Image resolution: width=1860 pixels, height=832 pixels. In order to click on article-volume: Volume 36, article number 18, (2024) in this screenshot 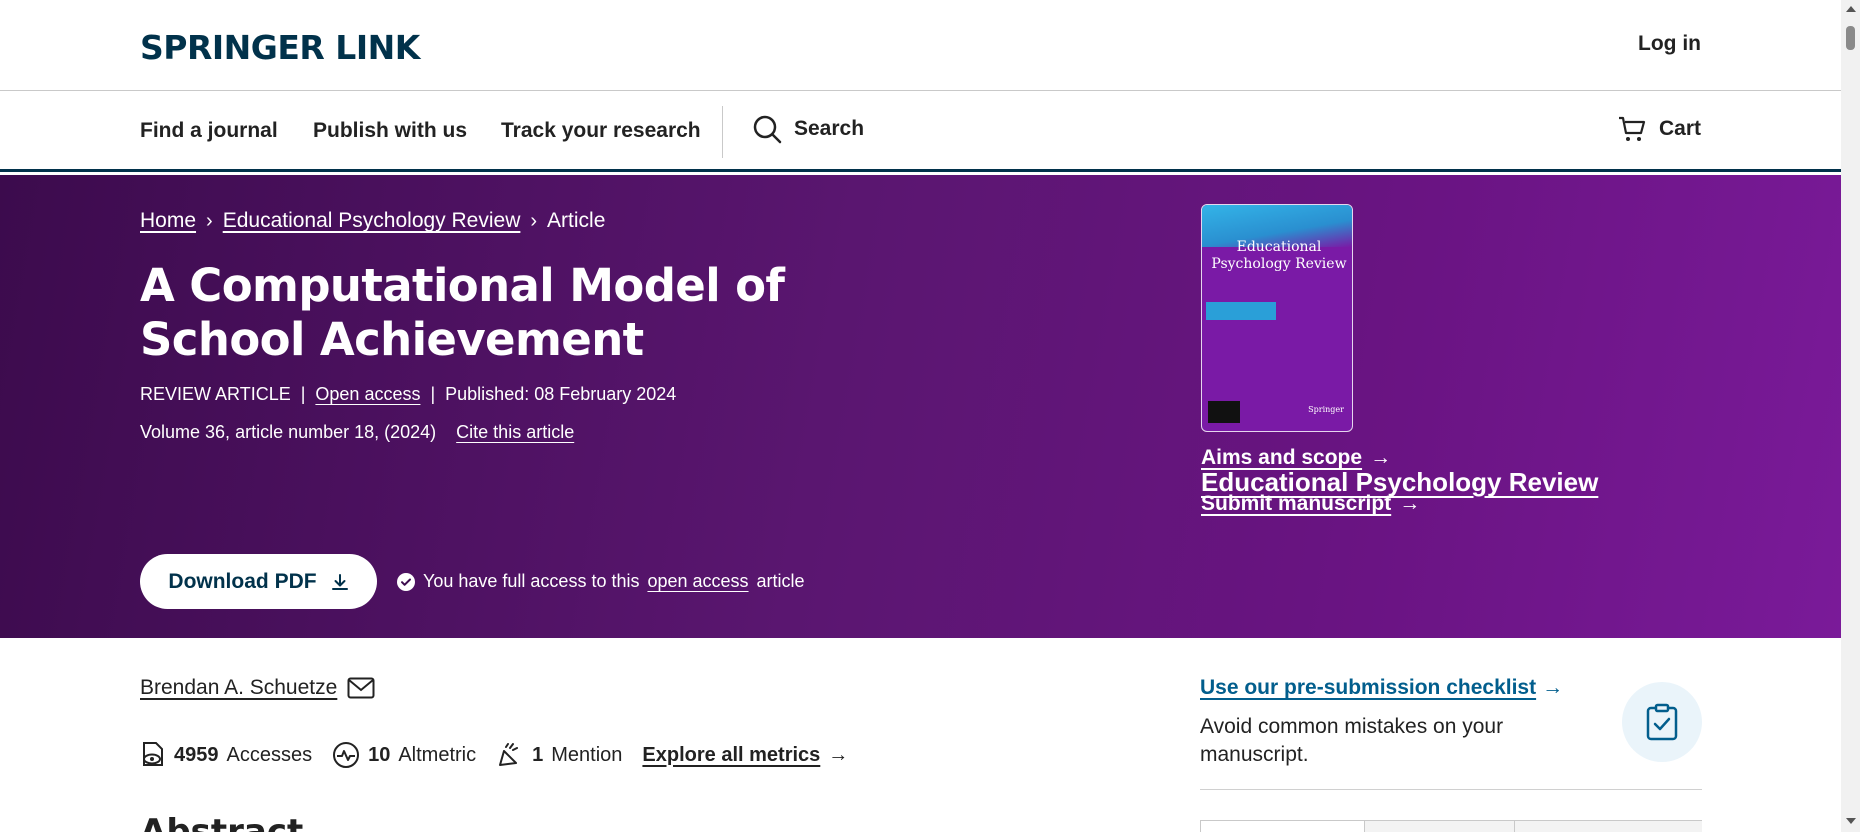, I will do `click(288, 432)`.